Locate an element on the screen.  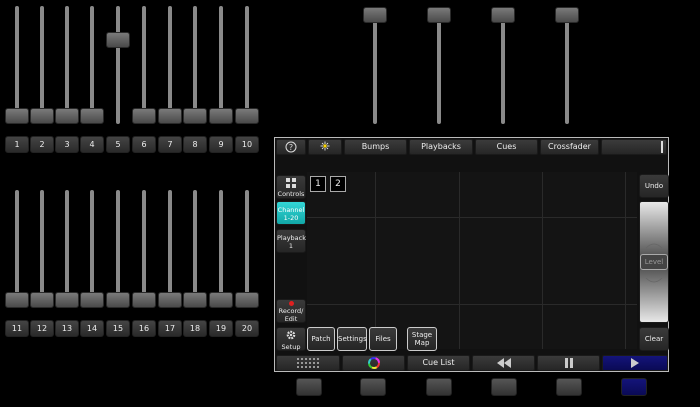
pause-icon is located at coordinates (568, 363).